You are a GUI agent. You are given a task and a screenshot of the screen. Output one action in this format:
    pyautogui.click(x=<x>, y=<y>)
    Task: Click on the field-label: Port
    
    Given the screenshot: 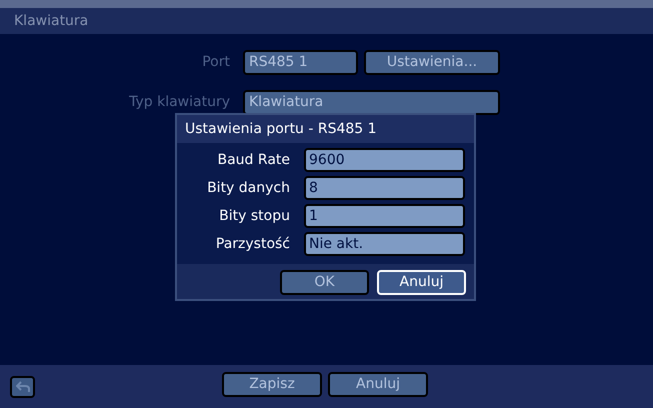 What is the action you would take?
    pyautogui.click(x=216, y=62)
    